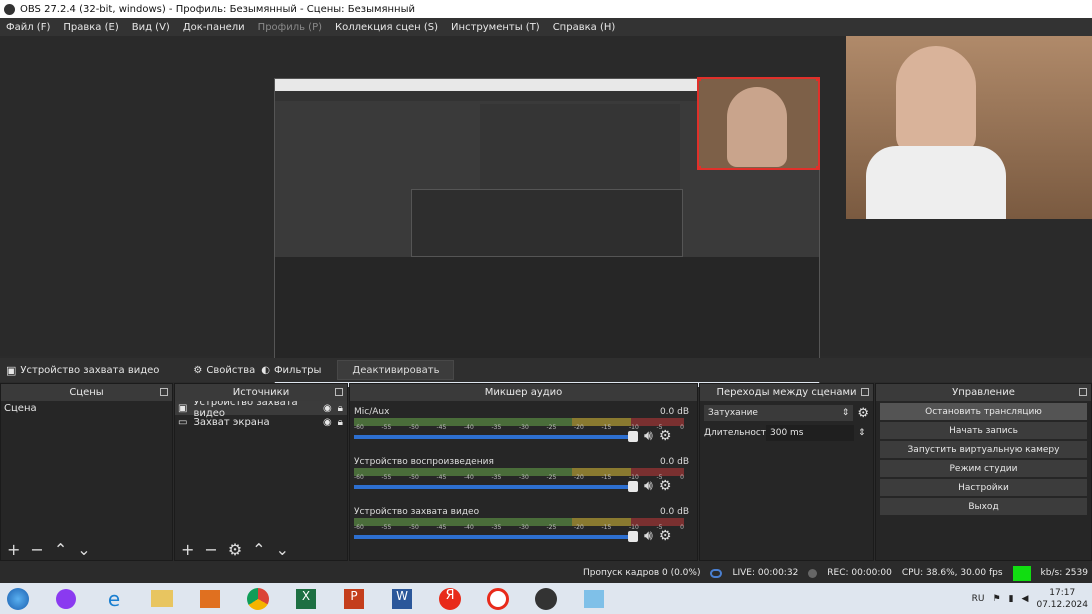  I want to click on menu-profile: Профиль (P), so click(290, 27).